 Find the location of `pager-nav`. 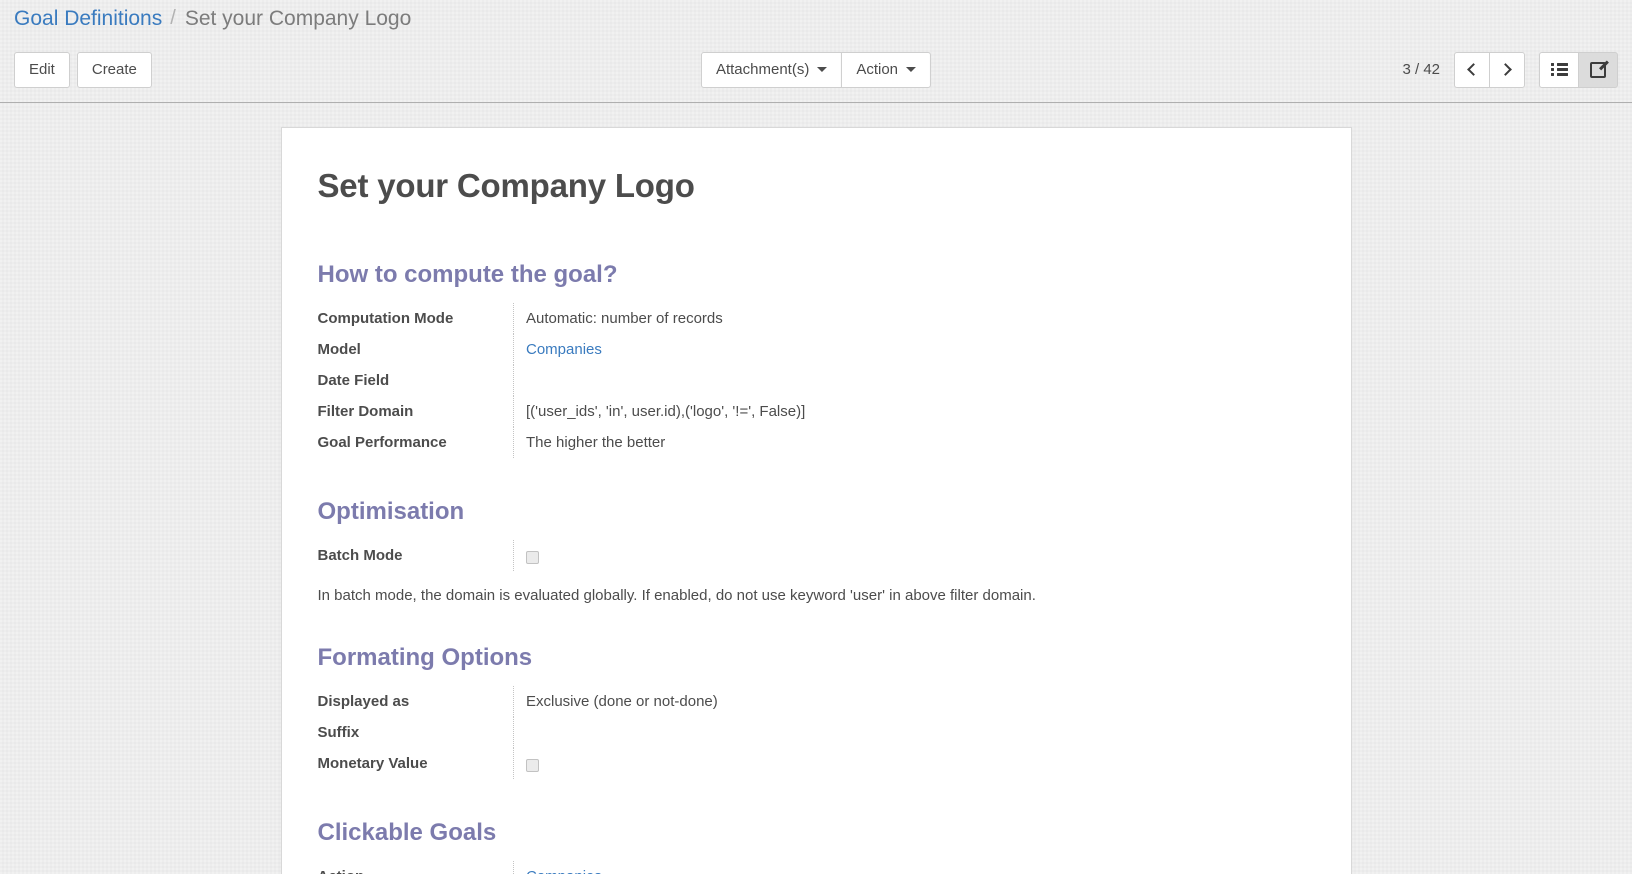

pager-nav is located at coordinates (1489, 69).